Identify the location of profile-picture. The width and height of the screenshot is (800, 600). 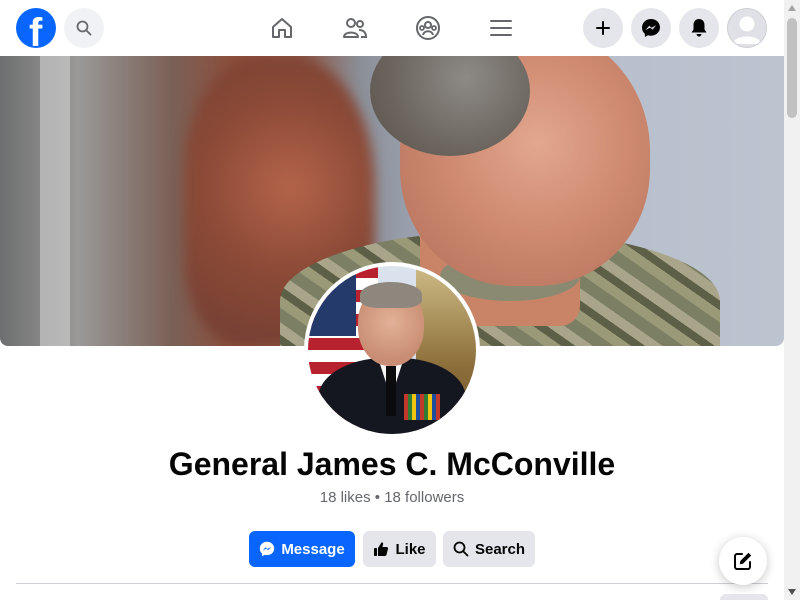
(392, 350).